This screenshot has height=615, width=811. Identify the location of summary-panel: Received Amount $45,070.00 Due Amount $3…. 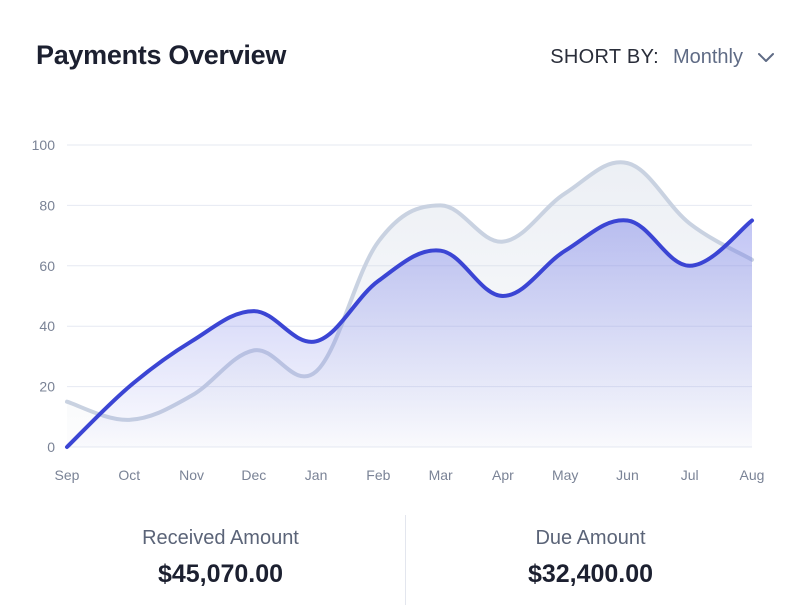
(405, 560).